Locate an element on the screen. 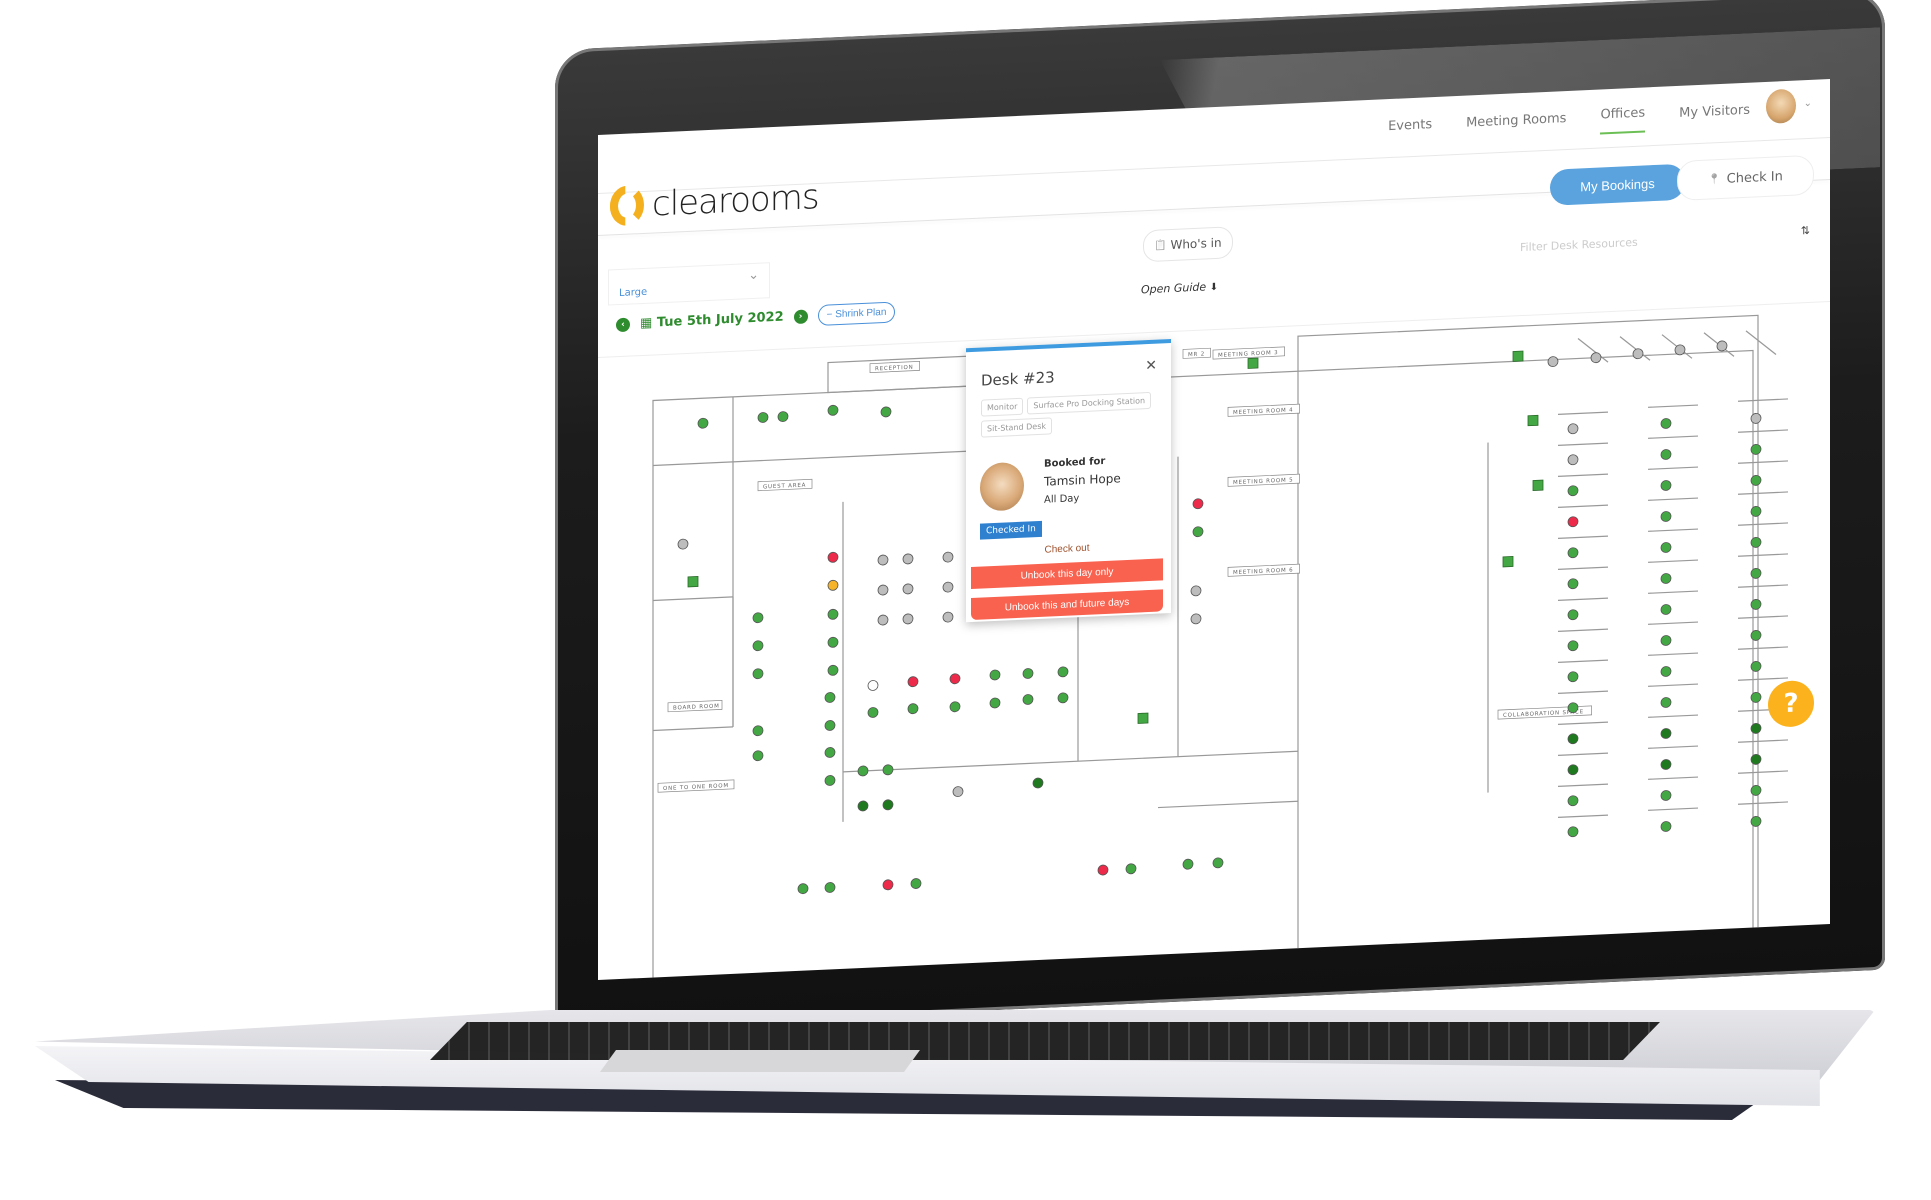  unbook-day-button: Unbook this day only is located at coordinates (1067, 574).